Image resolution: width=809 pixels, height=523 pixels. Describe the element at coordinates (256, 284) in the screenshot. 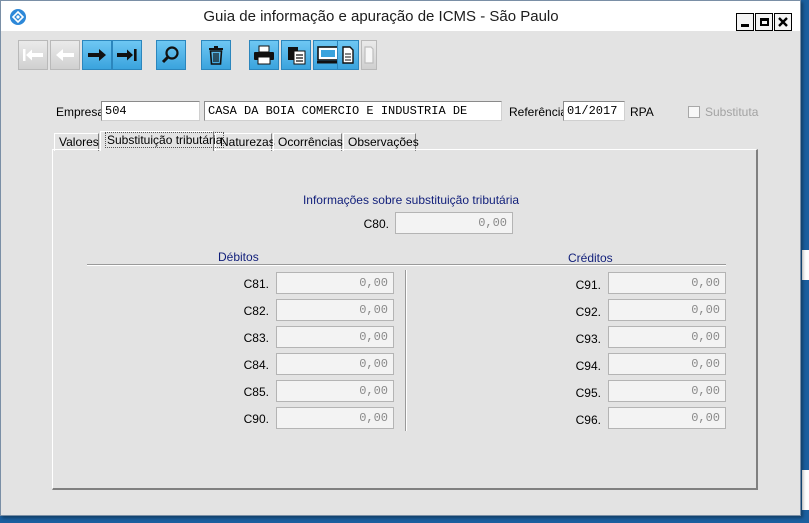

I see `debito-label: C81.` at that location.